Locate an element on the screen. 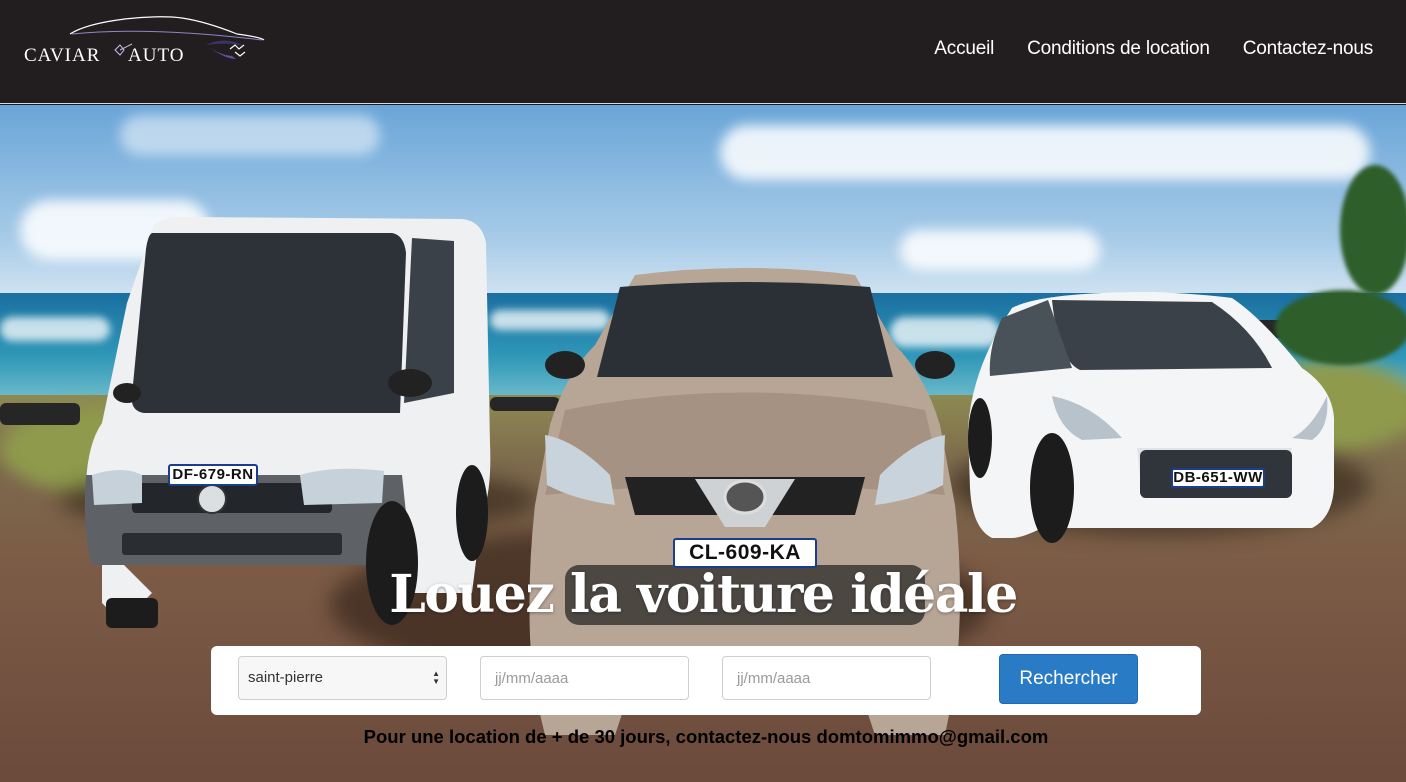  location-select-value: saint-pierre is located at coordinates (286, 677).